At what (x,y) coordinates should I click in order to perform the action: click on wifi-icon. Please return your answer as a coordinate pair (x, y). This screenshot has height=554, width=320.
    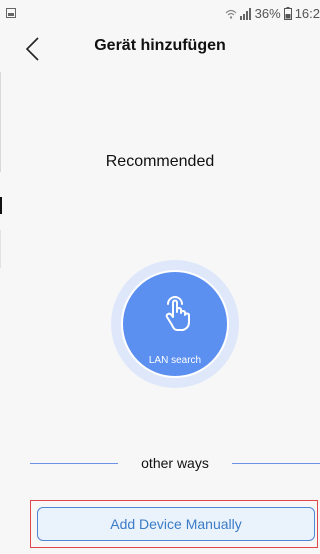
    Looking at the image, I should click on (231, 14).